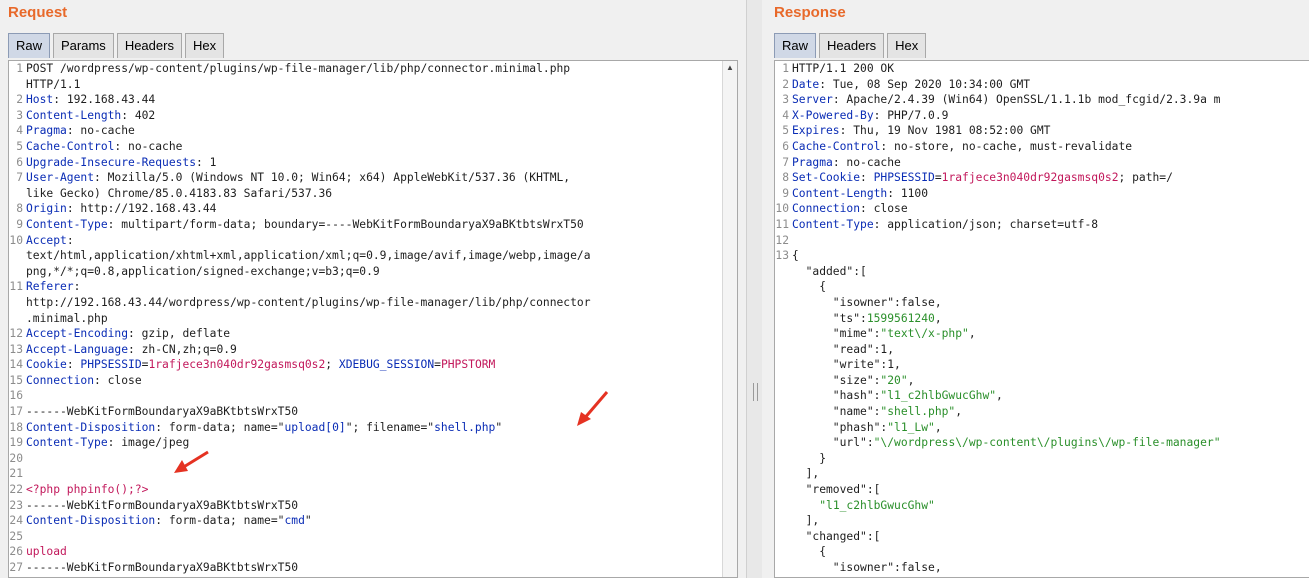 Image resolution: width=1309 pixels, height=578 pixels. Describe the element at coordinates (16, 490) in the screenshot. I see `line-number: 22` at that location.